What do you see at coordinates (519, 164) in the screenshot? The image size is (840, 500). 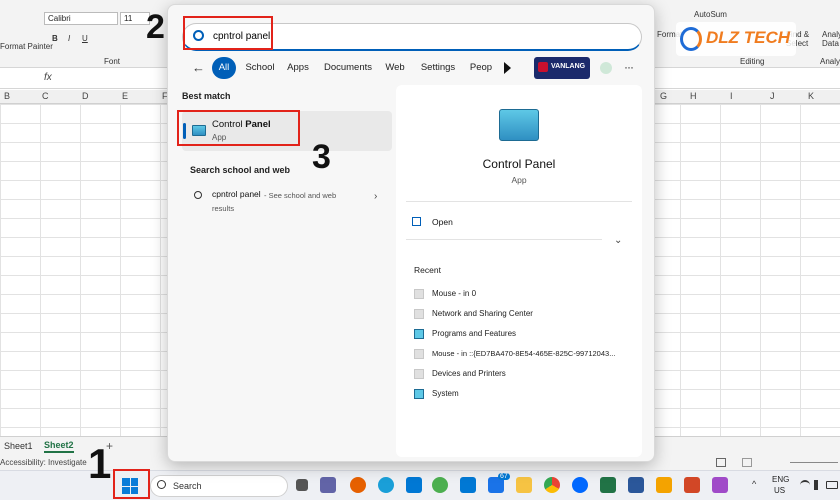 I see `preview-title: Control Panel` at bounding box center [519, 164].